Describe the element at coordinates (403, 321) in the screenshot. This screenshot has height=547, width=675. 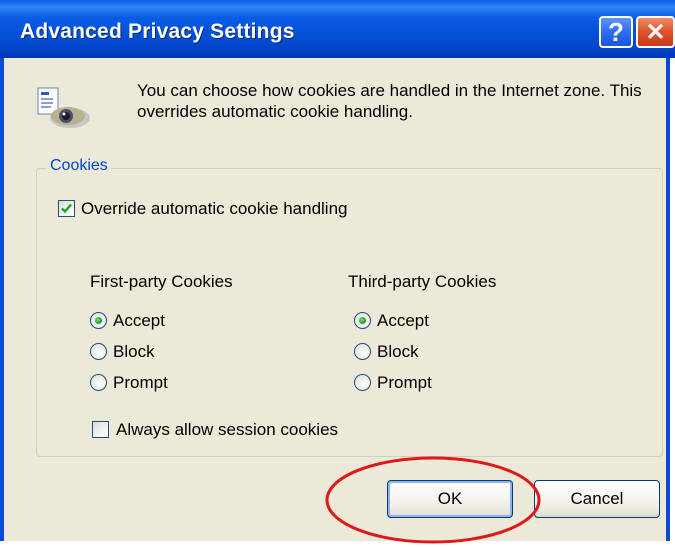
I see `third-party-accept-label: Accept` at that location.